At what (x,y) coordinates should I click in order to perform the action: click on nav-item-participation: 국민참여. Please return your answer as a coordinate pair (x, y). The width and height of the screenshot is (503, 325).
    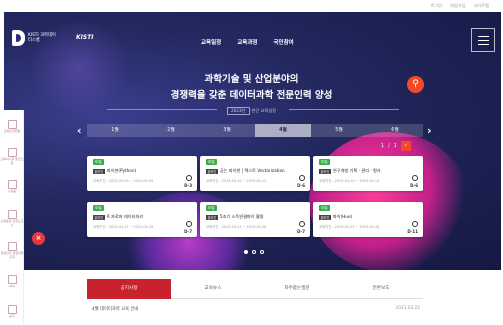
    Looking at the image, I should click on (284, 42).